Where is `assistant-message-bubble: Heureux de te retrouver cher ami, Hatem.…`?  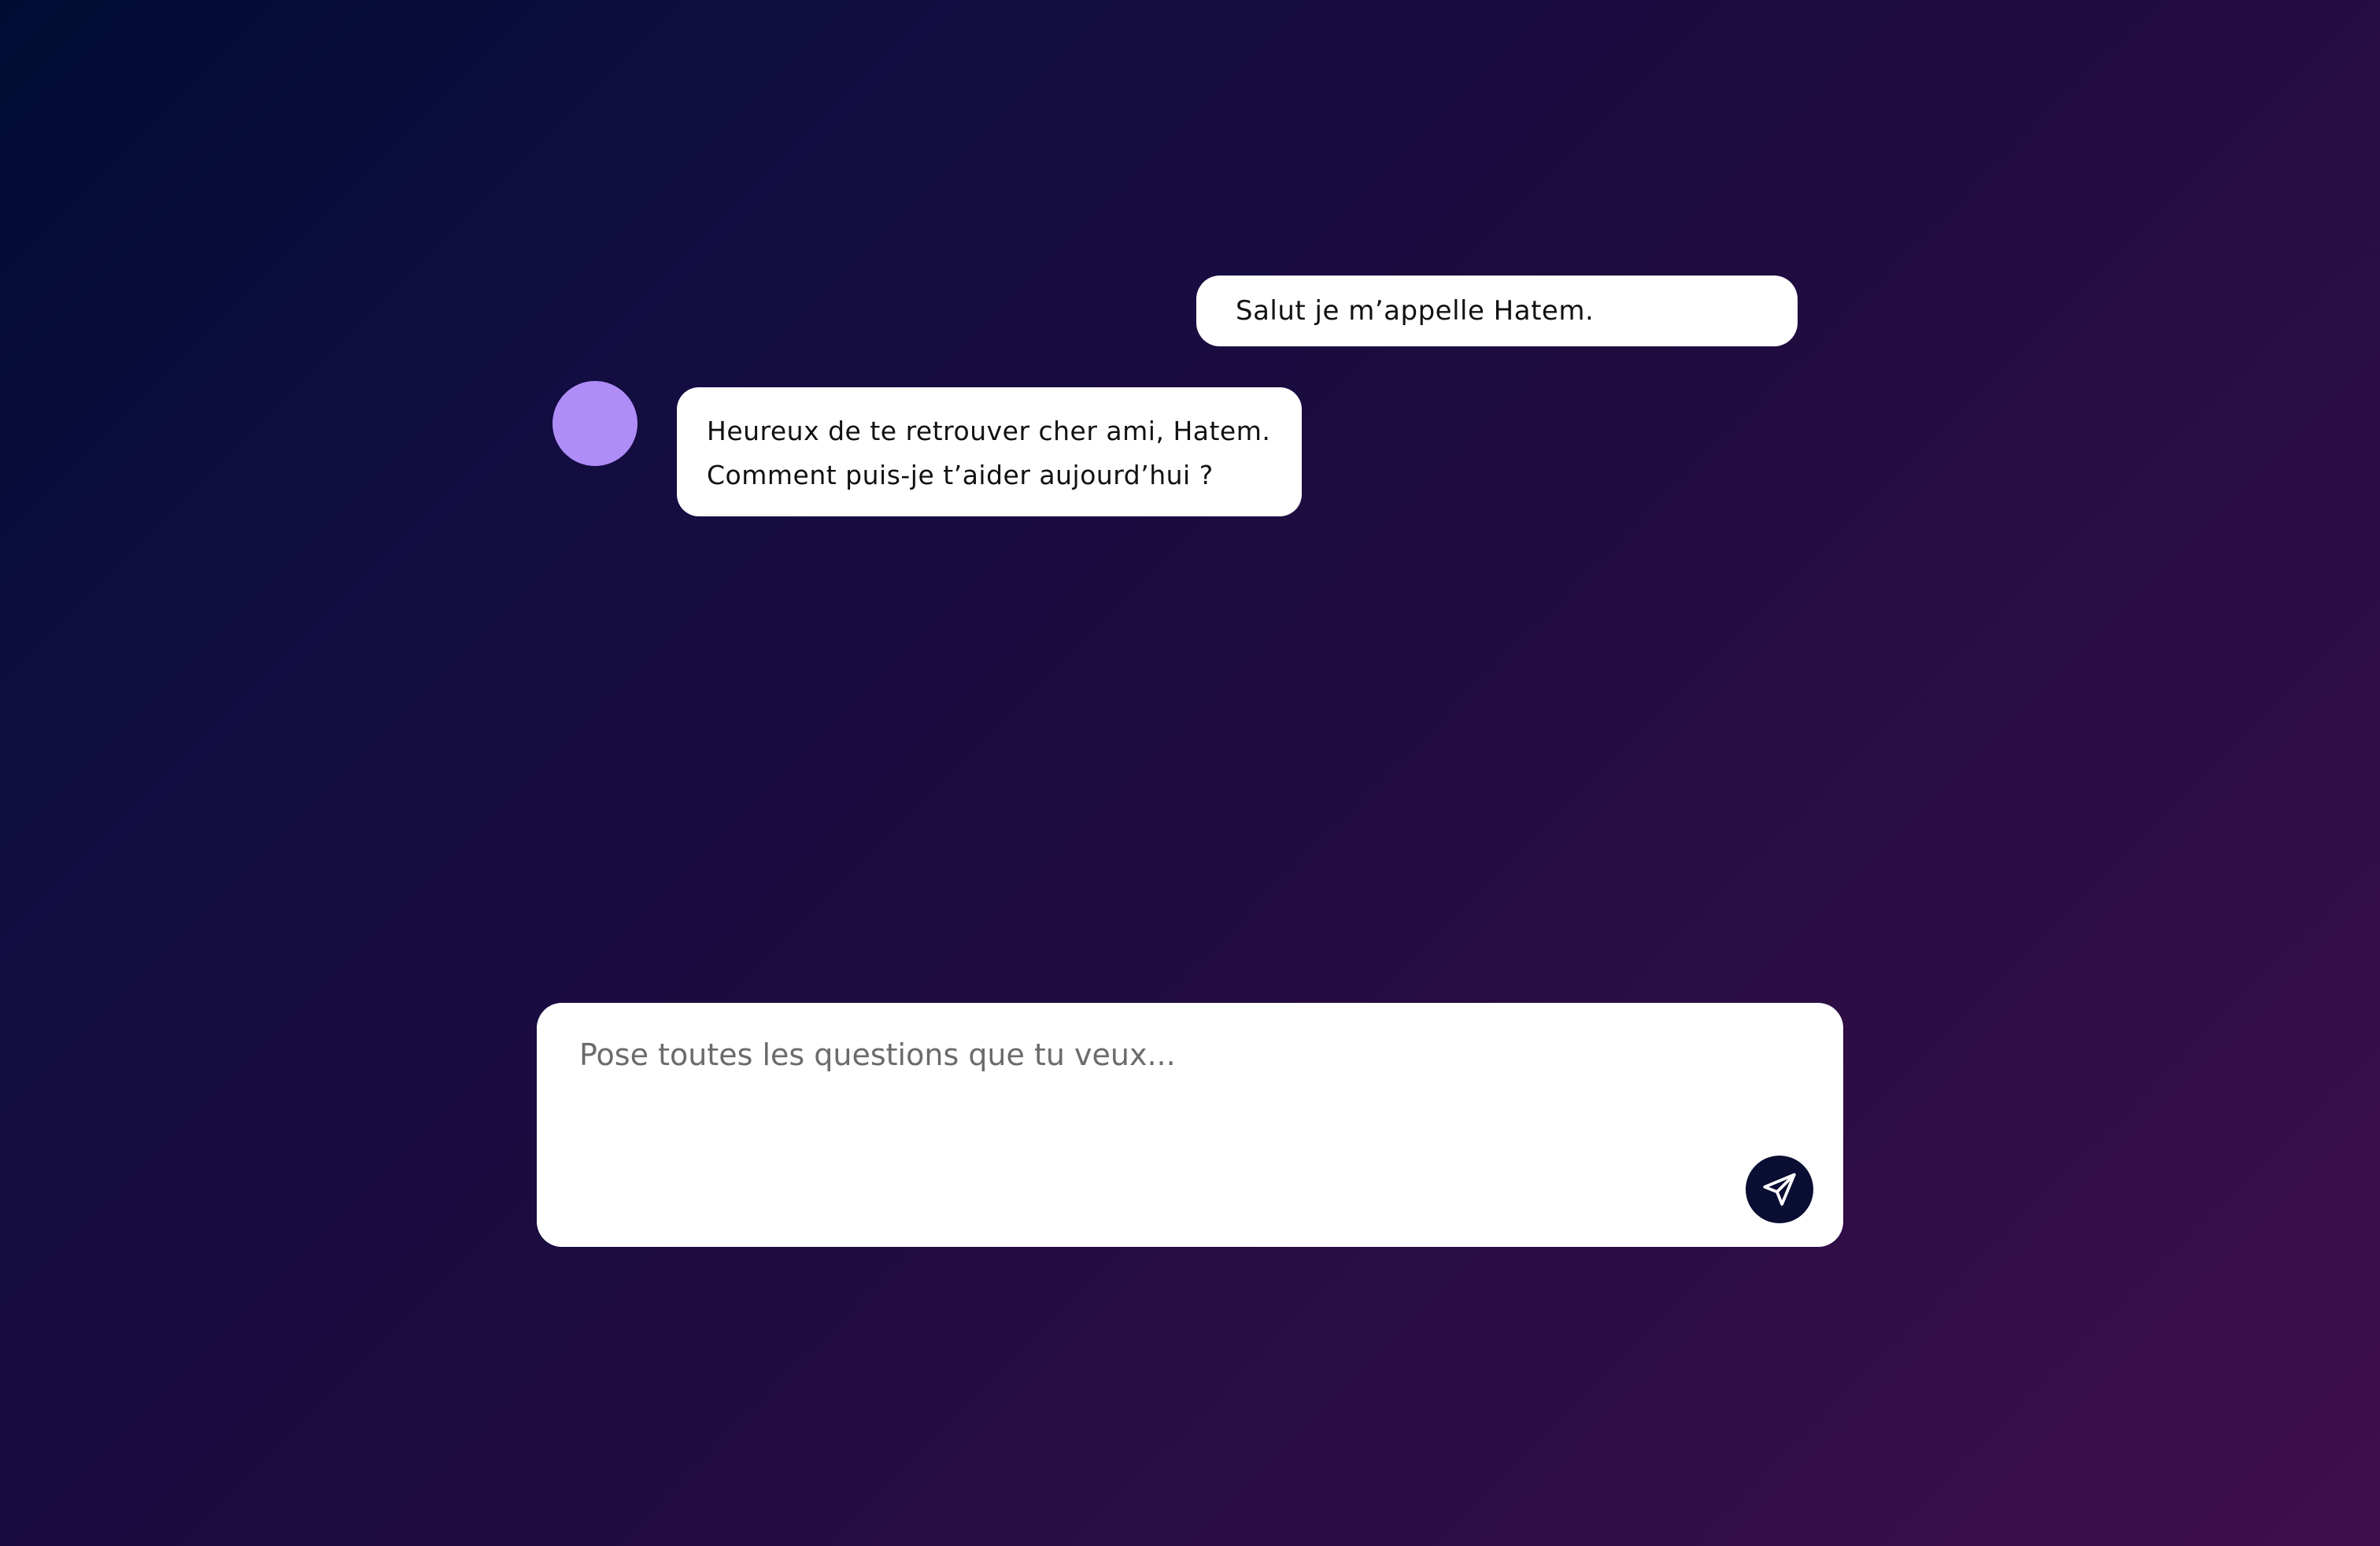 assistant-message-bubble: Heureux de te retrouver cher ami, Hatem.… is located at coordinates (990, 452).